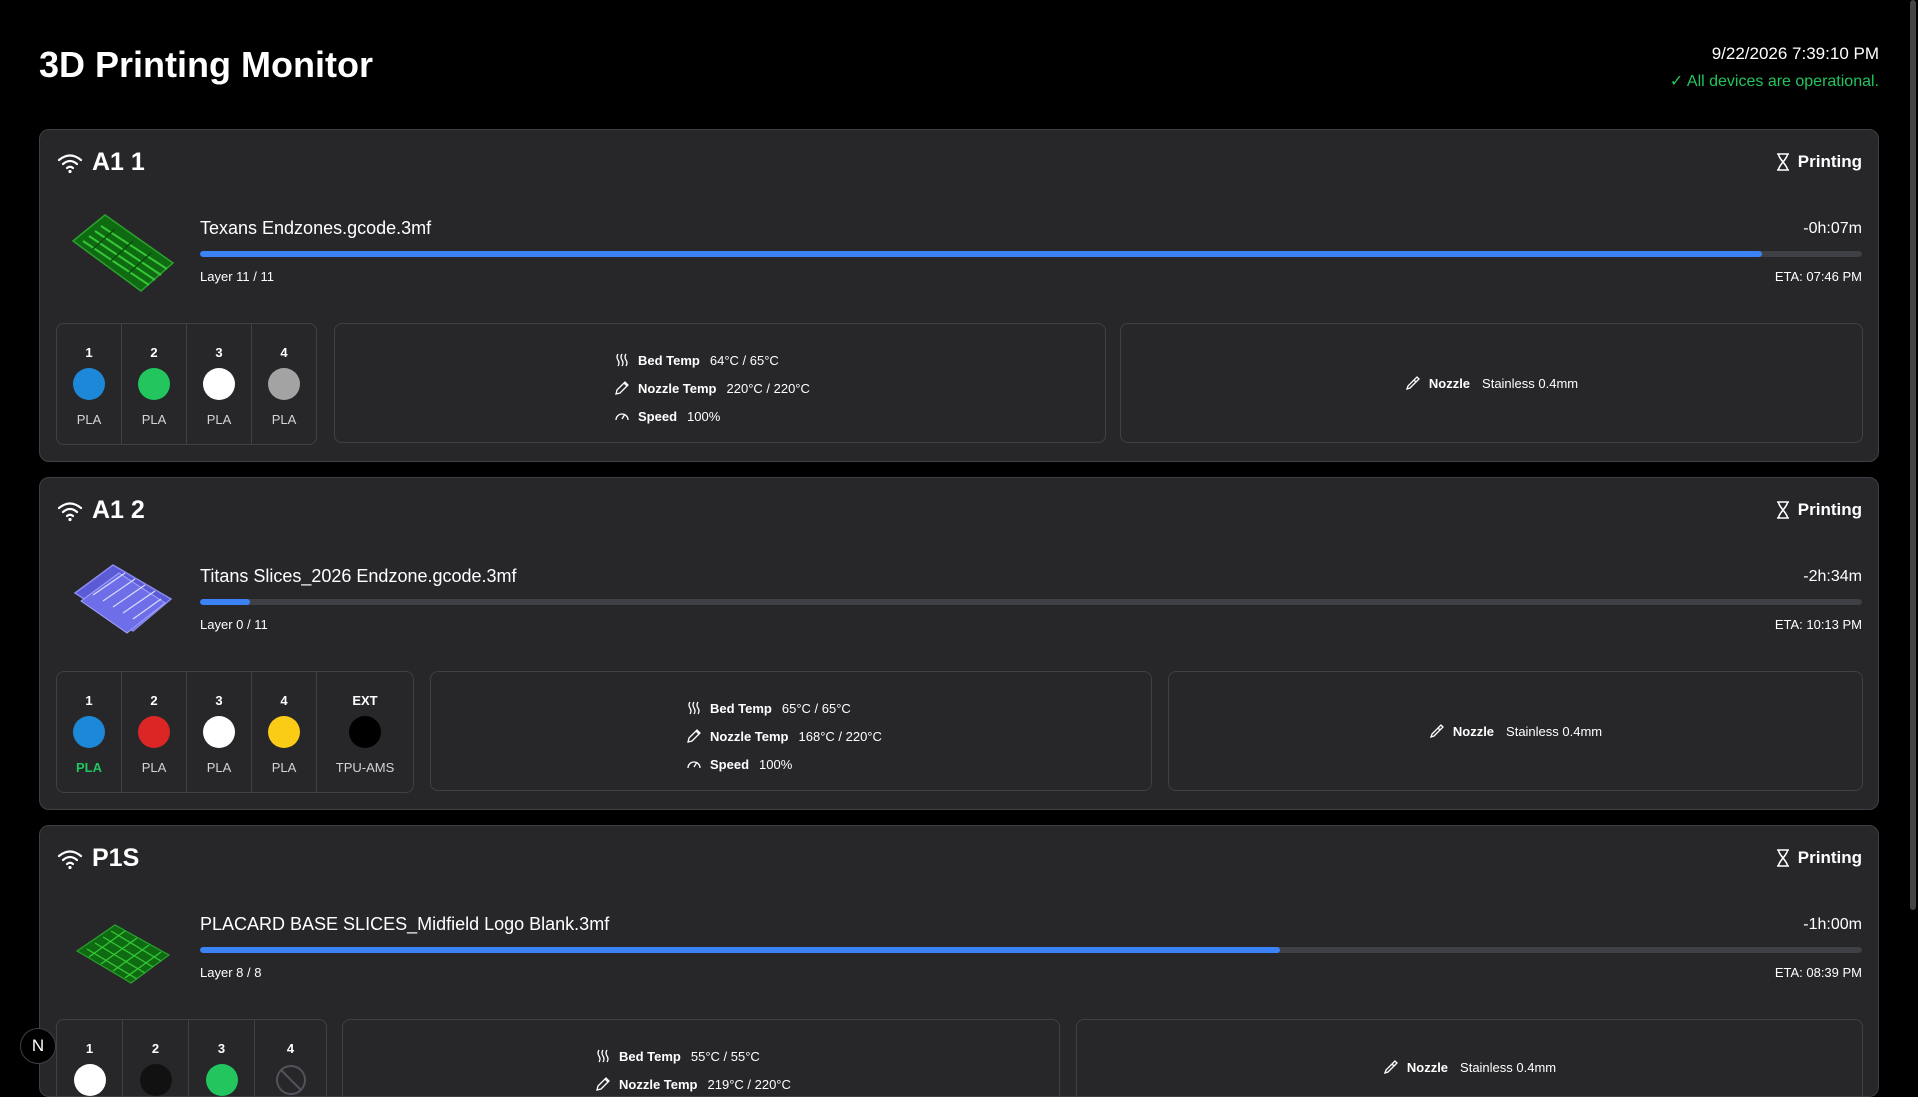 This screenshot has height=1097, width=1918. What do you see at coordinates (290, 1058) in the screenshot?
I see `ams-slot-empty: 4` at bounding box center [290, 1058].